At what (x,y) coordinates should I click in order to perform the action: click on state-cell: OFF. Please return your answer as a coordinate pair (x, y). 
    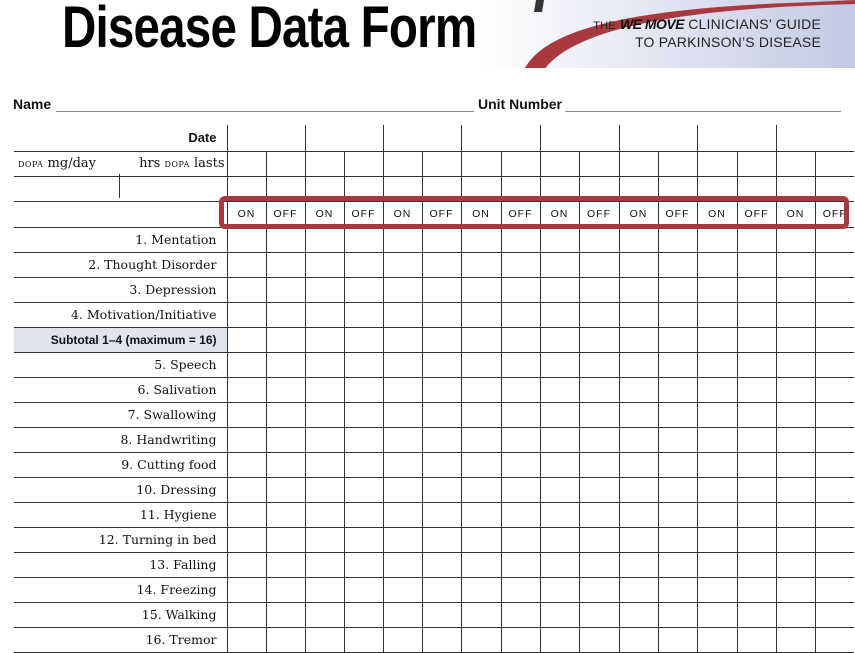
    Looking at the image, I should click on (834, 214).